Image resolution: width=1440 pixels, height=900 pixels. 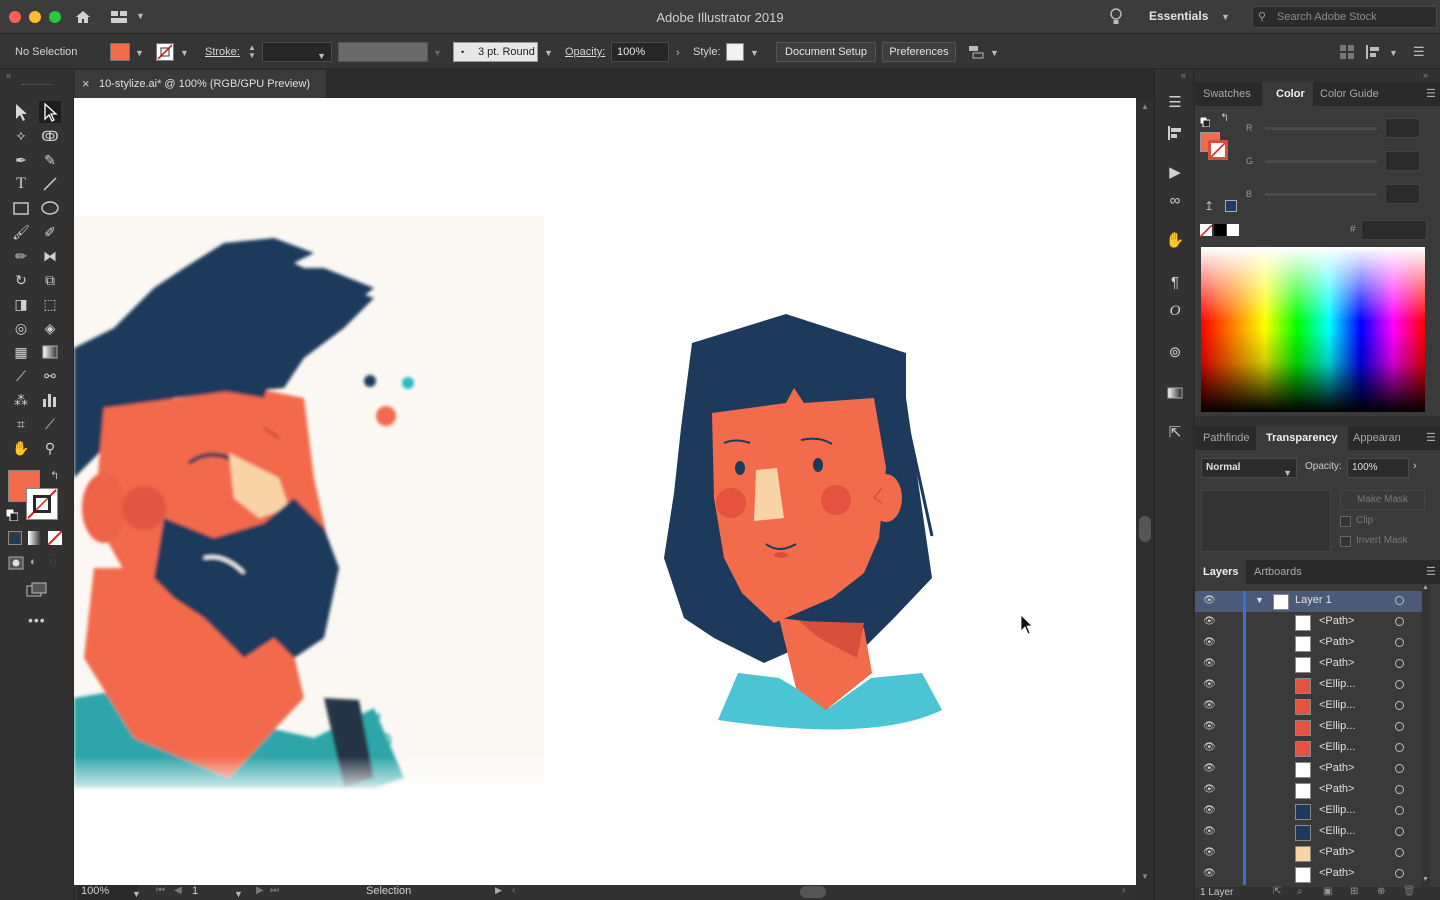 What do you see at coordinates (1145, 106) in the screenshot?
I see `scroll-up-icon: ▲` at bounding box center [1145, 106].